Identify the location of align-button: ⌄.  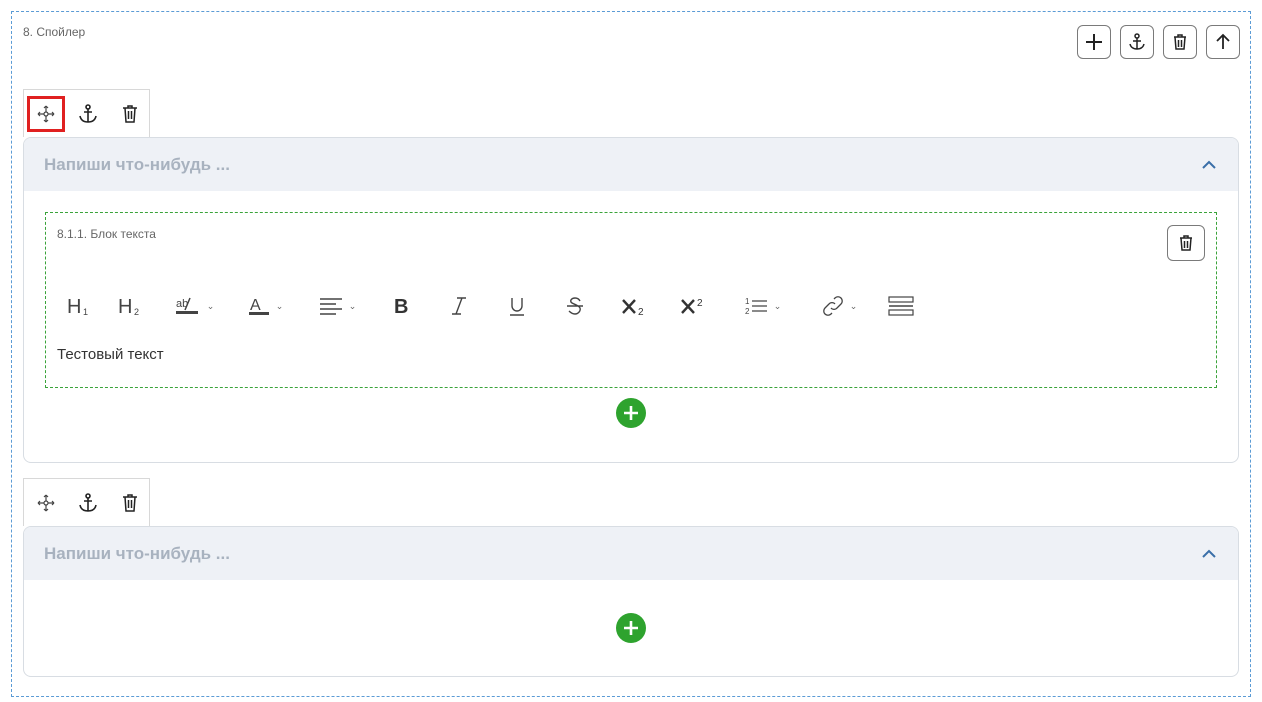
(337, 306).